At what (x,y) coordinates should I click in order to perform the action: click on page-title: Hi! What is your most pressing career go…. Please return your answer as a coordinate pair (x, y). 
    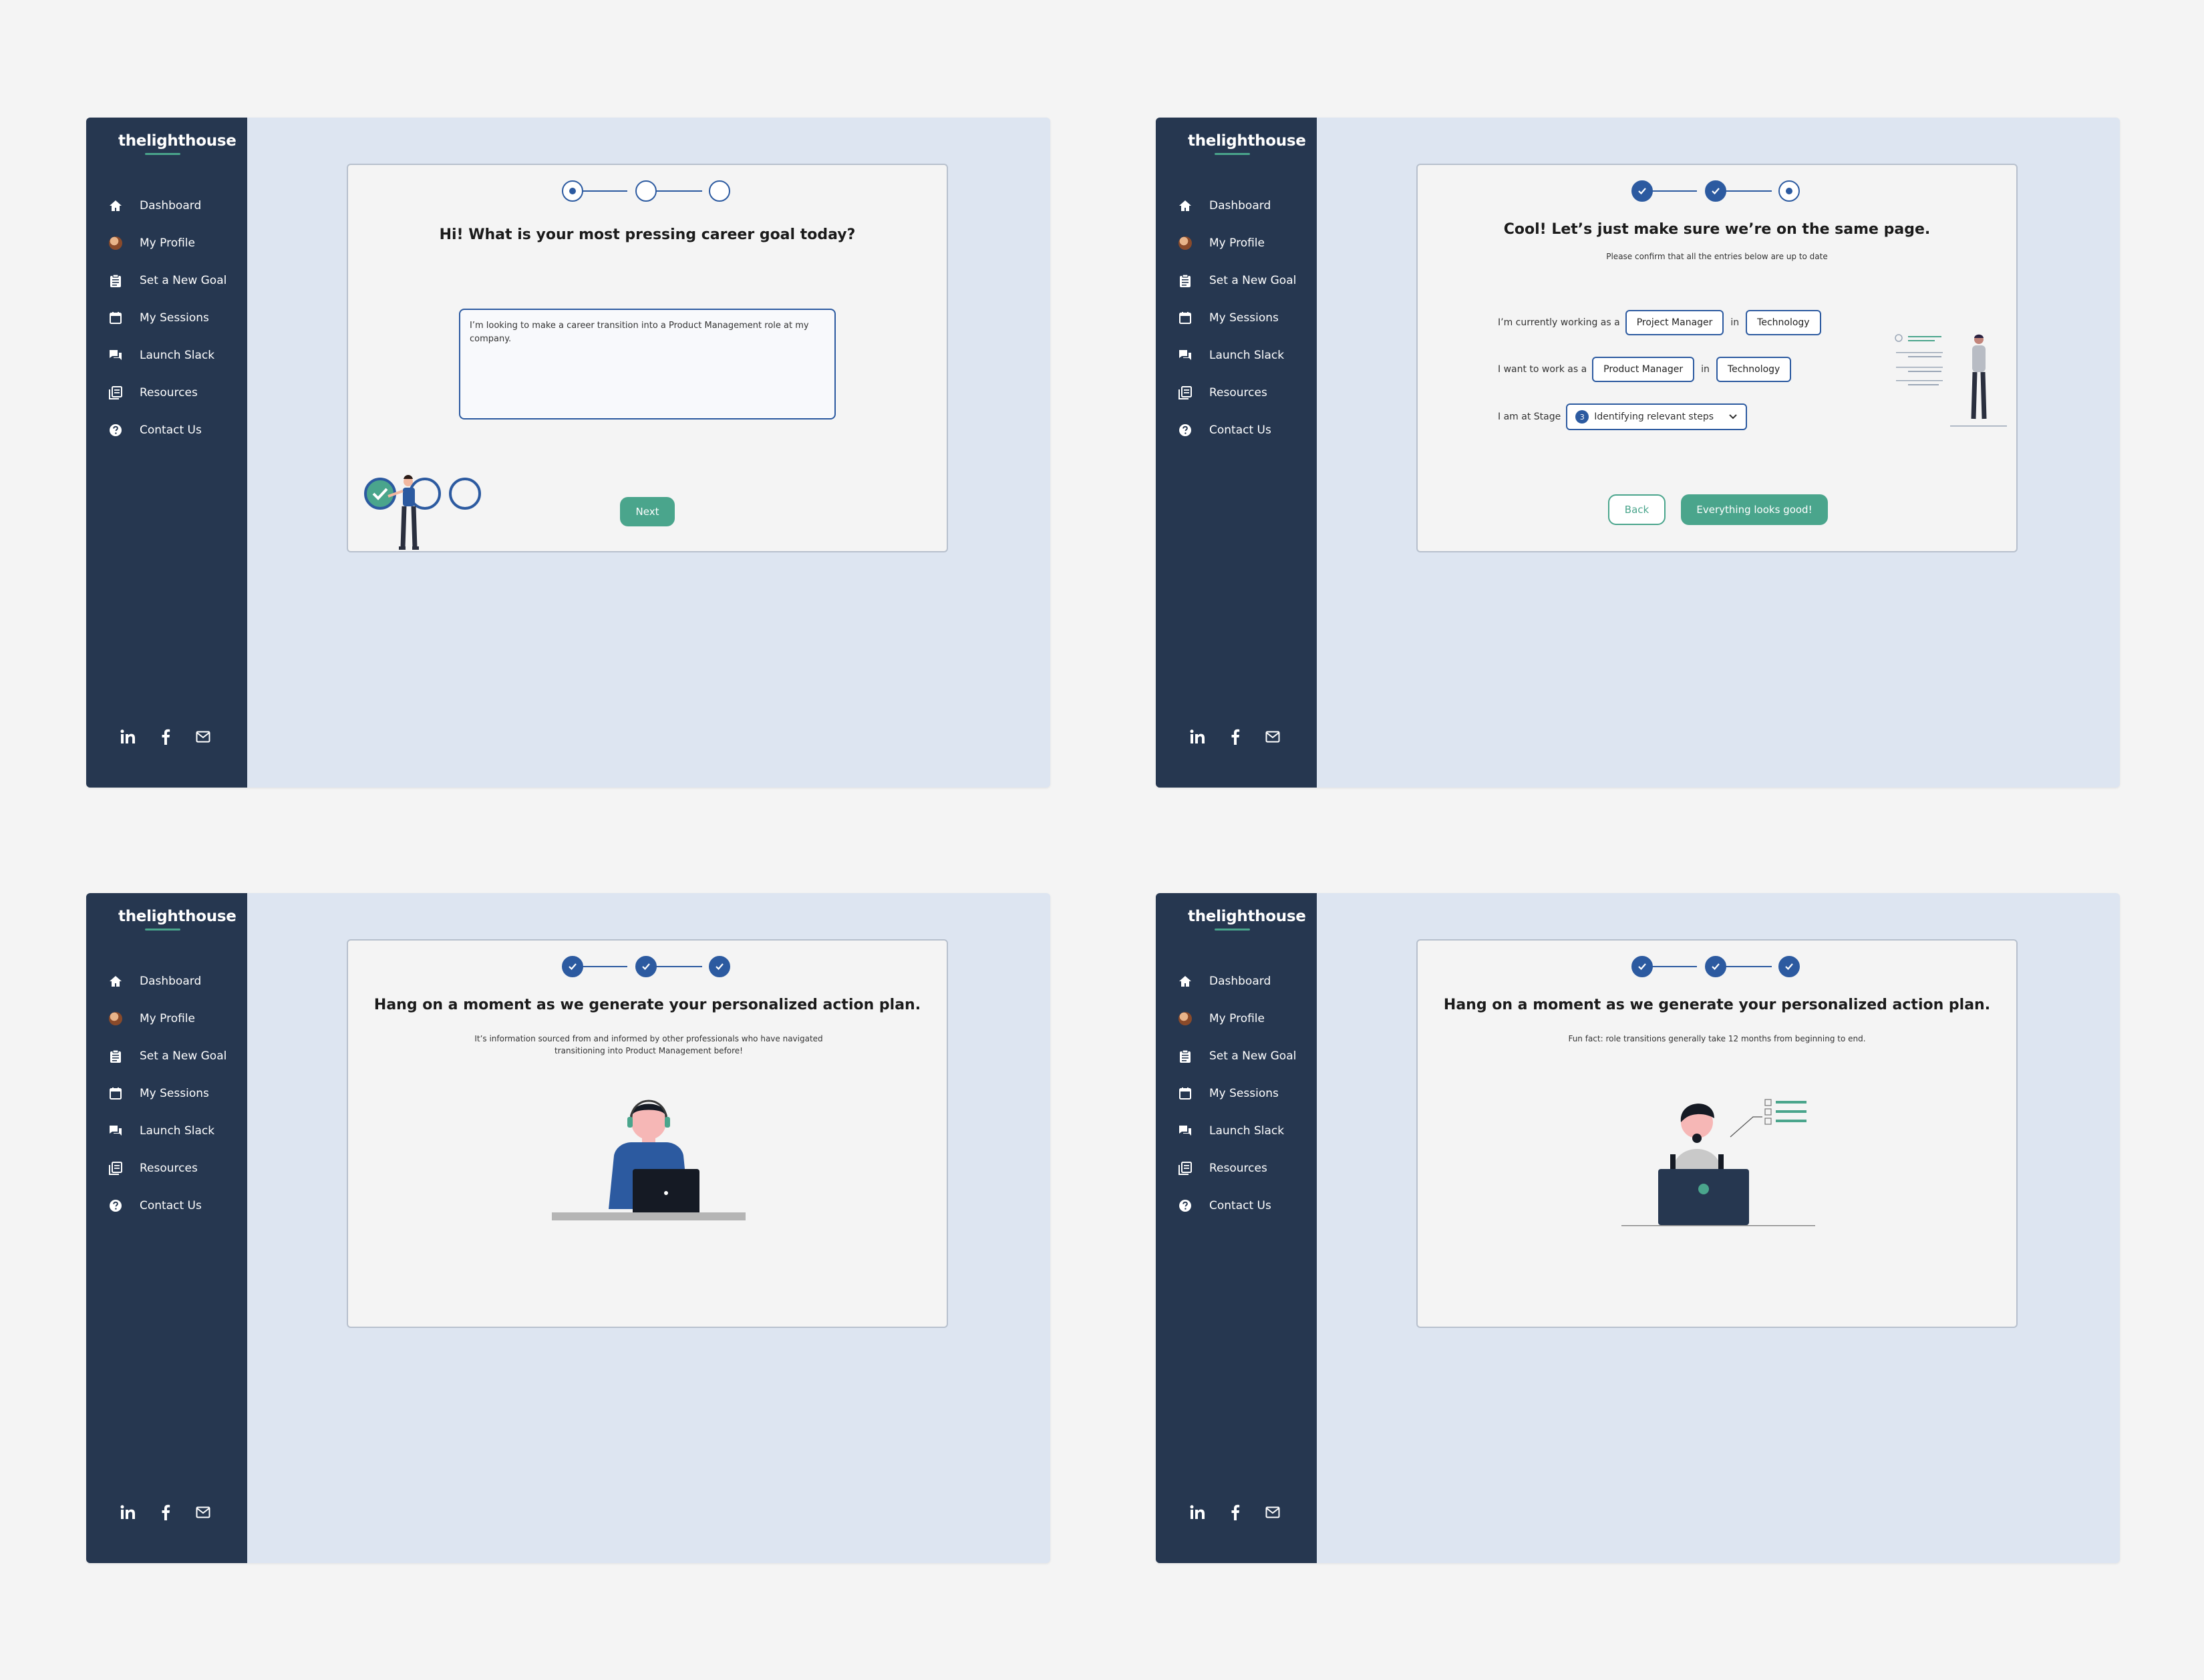
    Looking at the image, I should click on (647, 234).